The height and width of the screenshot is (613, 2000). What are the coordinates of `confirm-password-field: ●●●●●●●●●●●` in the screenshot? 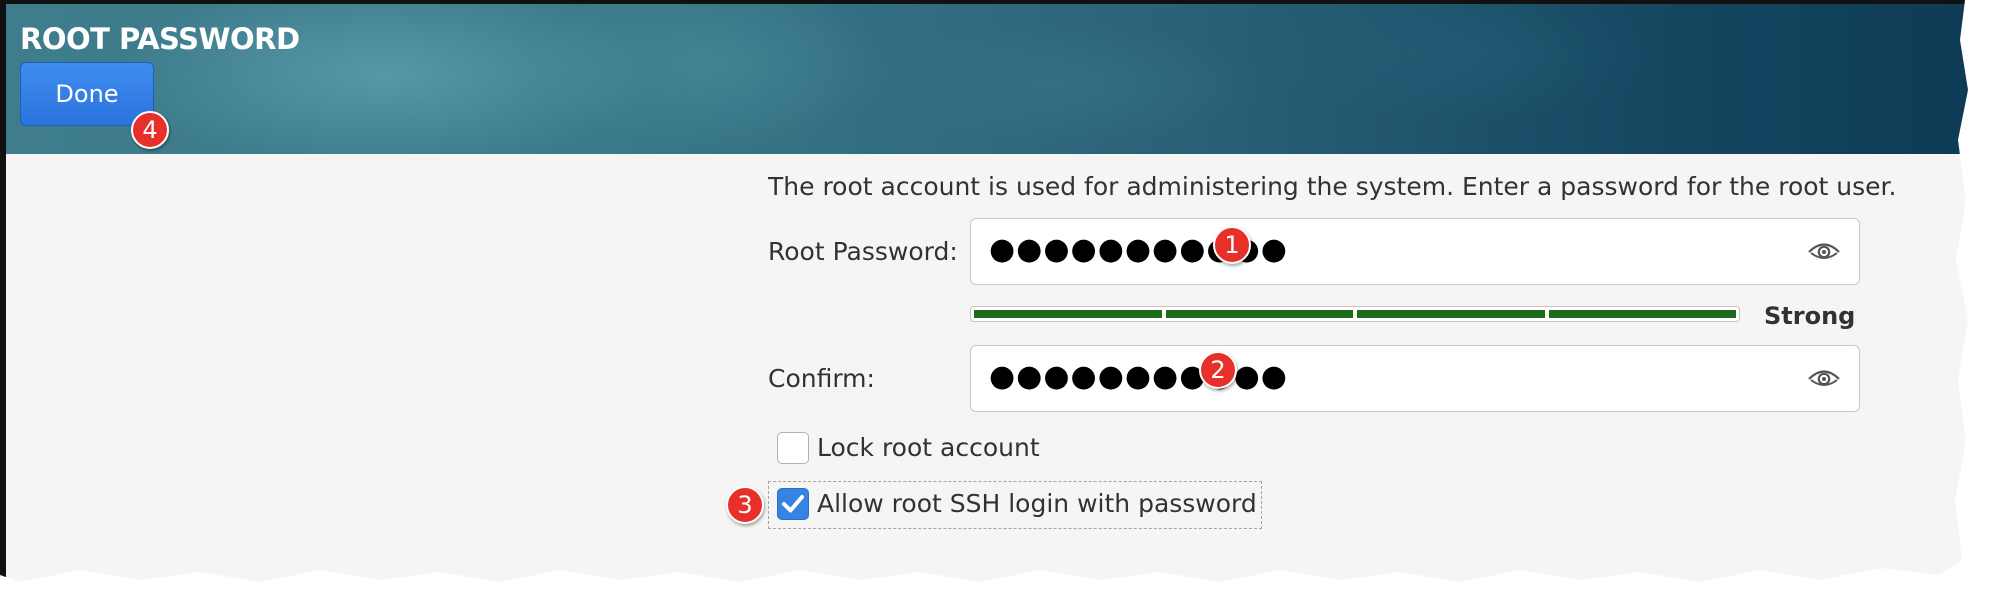 It's located at (1415, 378).